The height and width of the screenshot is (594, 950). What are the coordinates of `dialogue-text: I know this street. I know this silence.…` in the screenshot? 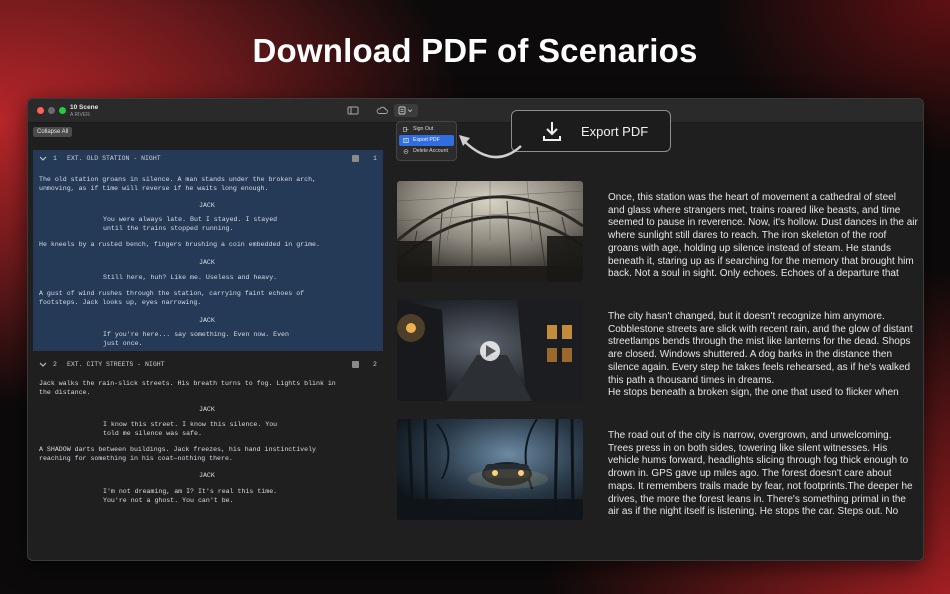 It's located at (190, 429).